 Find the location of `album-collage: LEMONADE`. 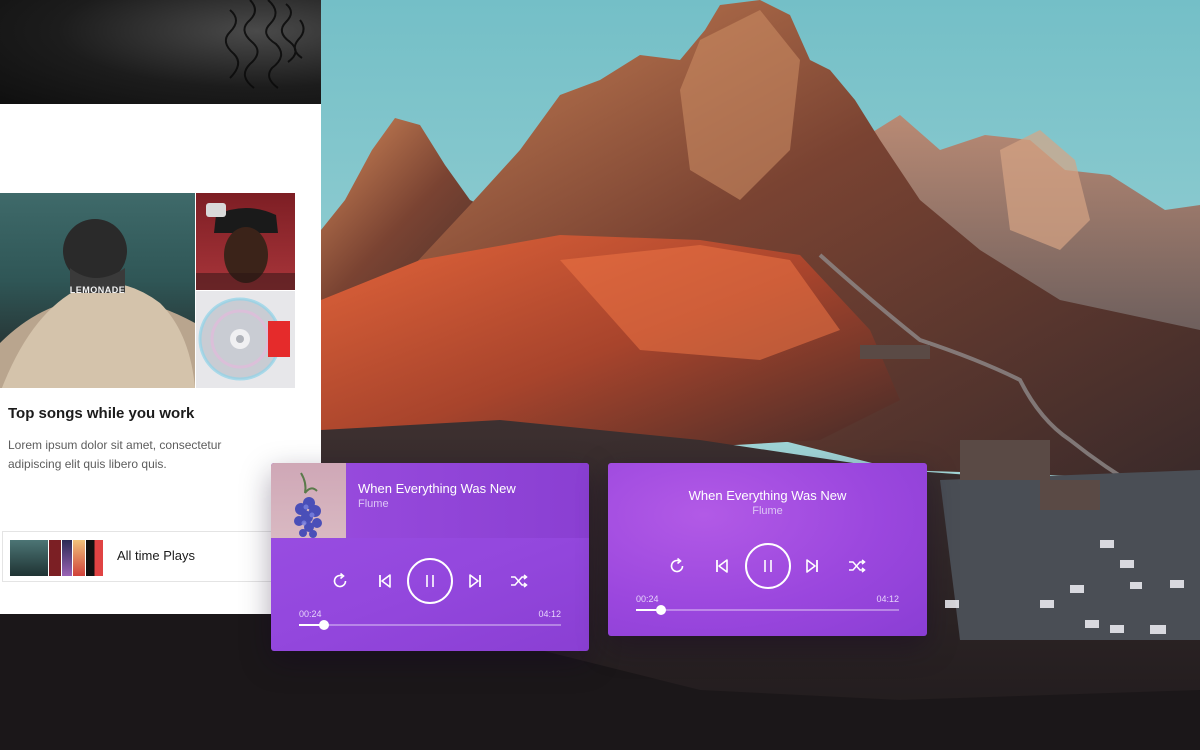

album-collage: LEMONADE is located at coordinates (147, 290).